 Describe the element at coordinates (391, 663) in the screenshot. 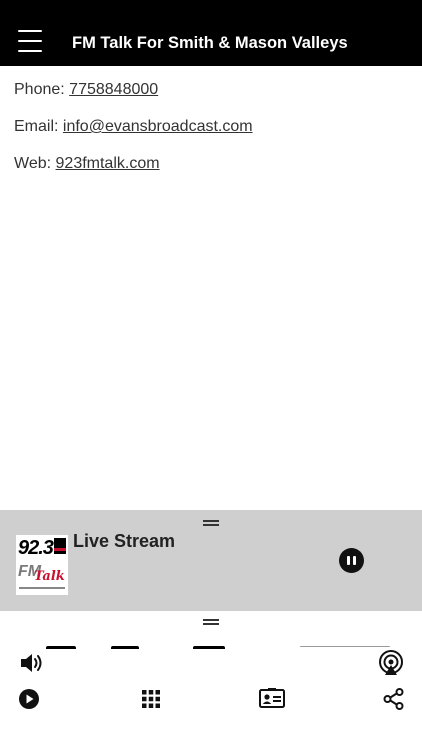

I see `airplay-icon` at that location.